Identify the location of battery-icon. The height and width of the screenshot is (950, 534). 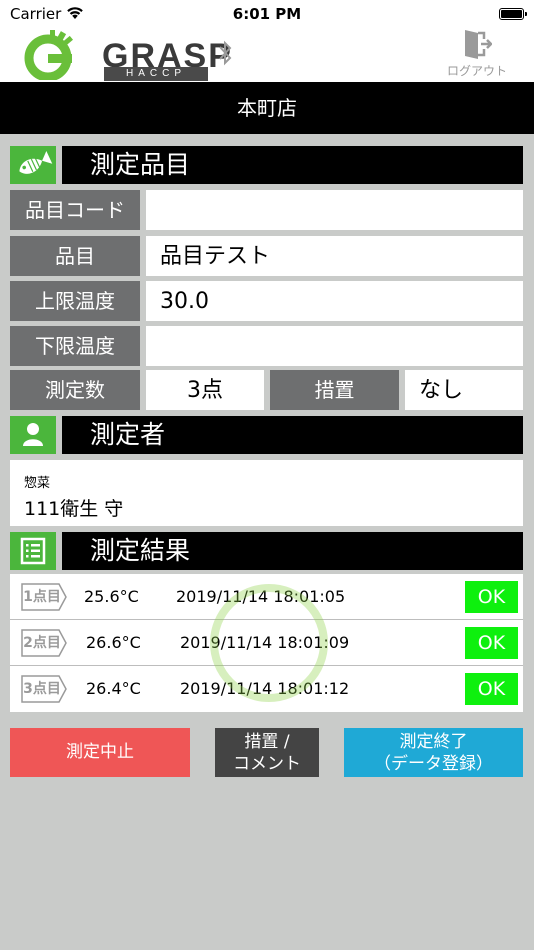
(513, 14).